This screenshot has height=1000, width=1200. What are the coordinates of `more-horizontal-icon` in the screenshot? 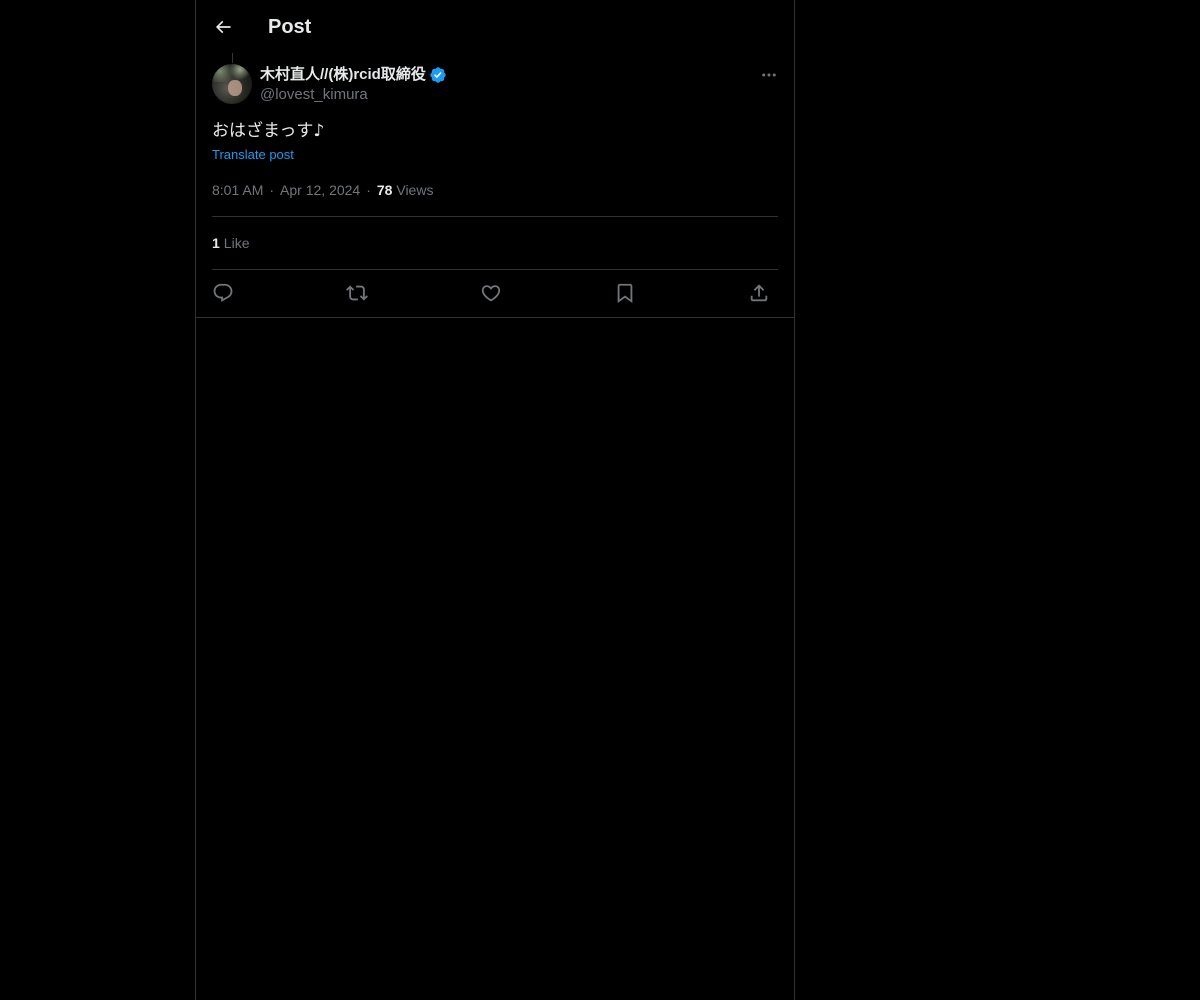 It's located at (769, 75).